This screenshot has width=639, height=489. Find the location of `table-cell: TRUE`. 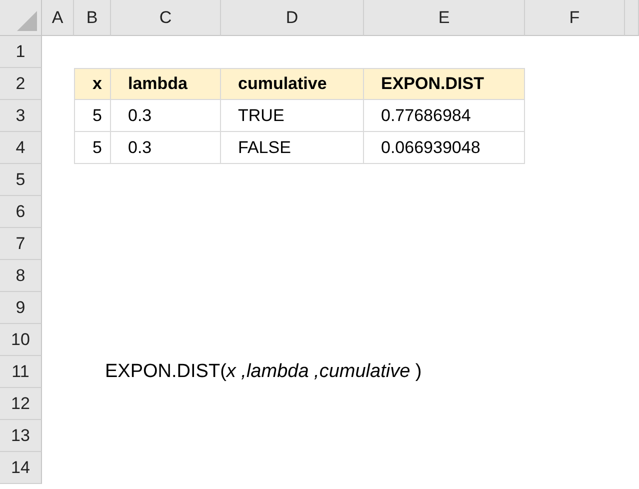

table-cell: TRUE is located at coordinates (292, 116).